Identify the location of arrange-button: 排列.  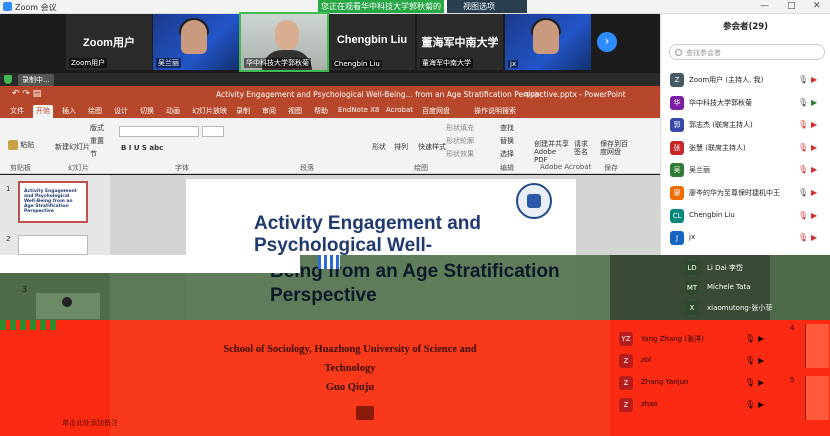
(401, 147).